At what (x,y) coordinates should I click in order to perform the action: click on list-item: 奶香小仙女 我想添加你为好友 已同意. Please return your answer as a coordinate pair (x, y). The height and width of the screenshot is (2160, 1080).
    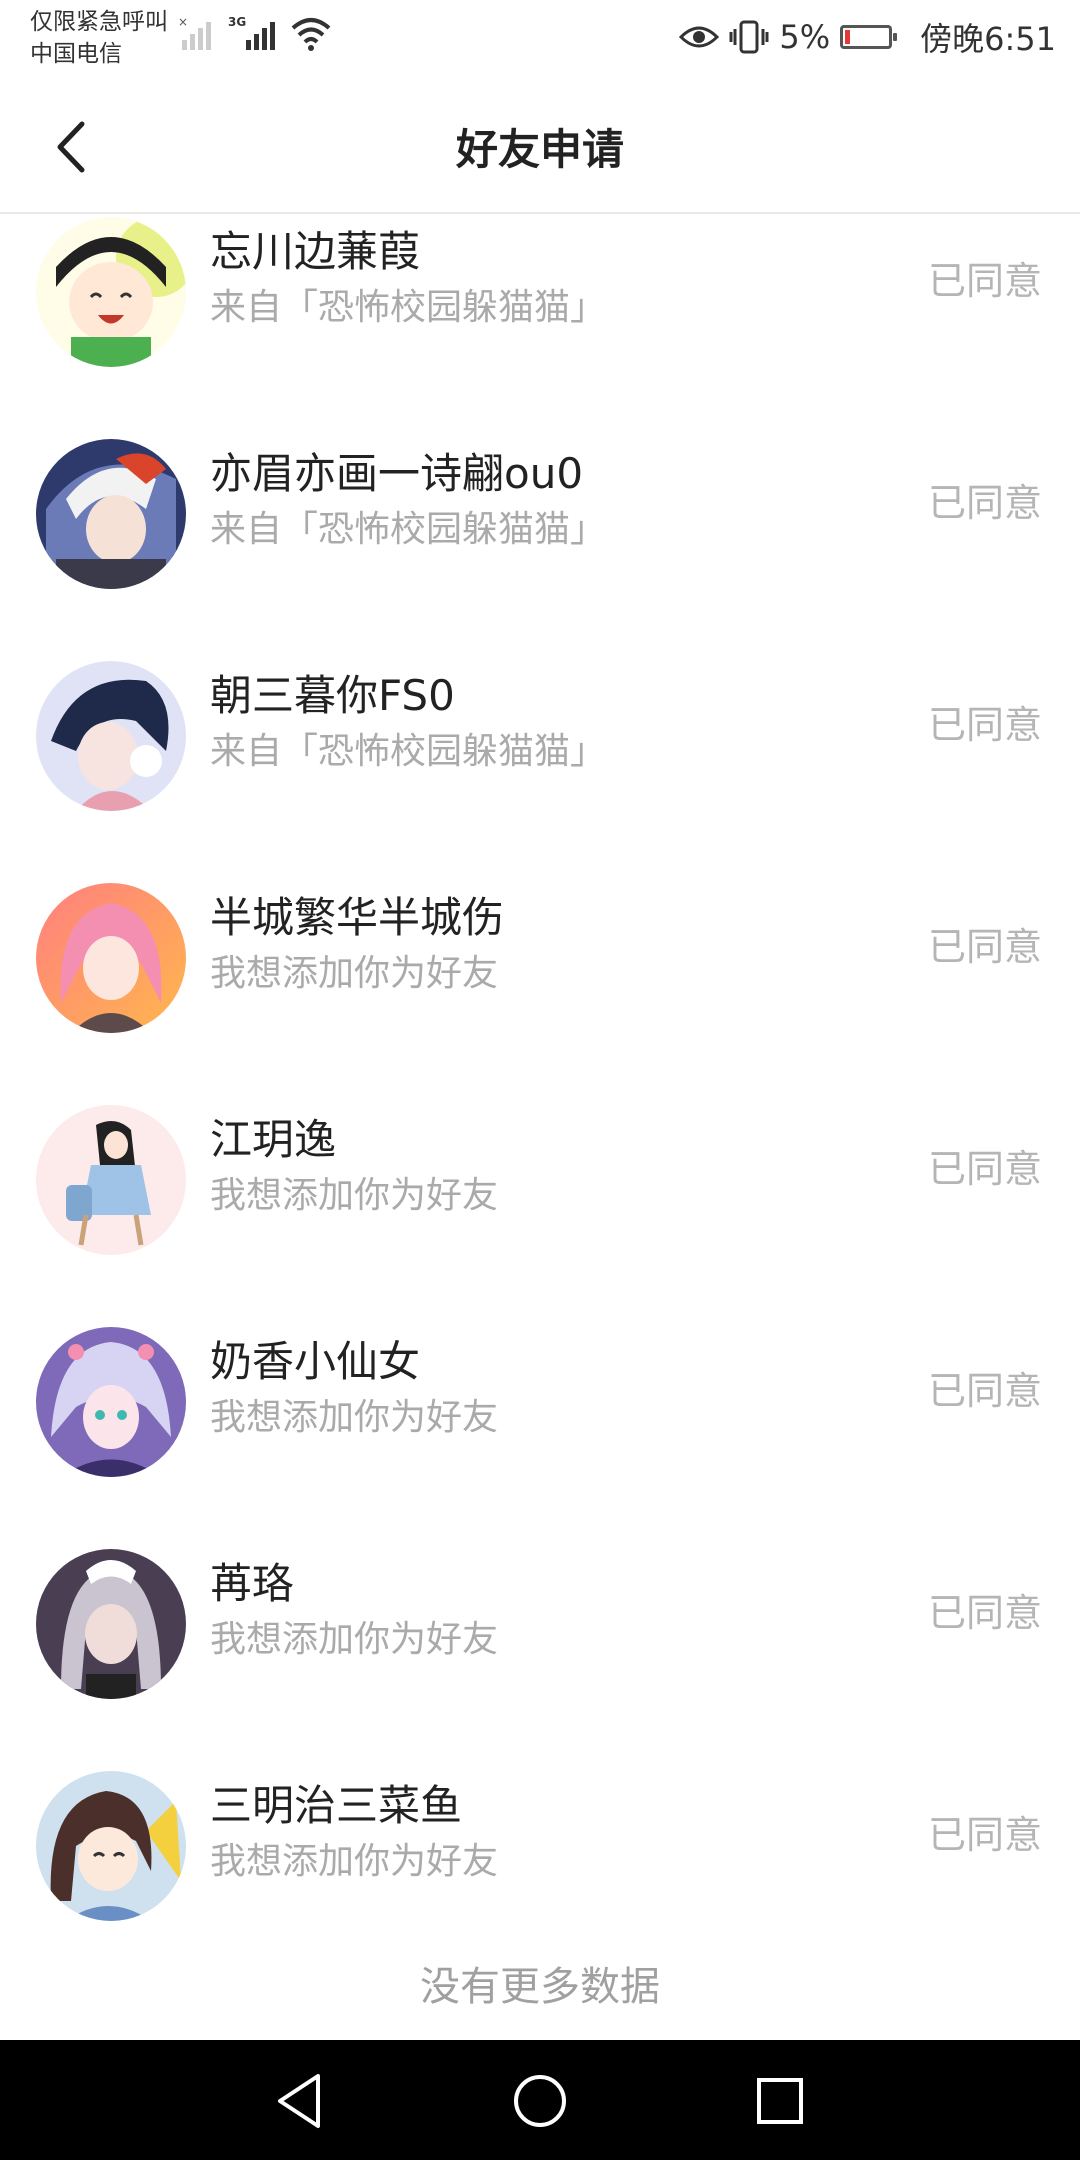
    Looking at the image, I should click on (540, 1399).